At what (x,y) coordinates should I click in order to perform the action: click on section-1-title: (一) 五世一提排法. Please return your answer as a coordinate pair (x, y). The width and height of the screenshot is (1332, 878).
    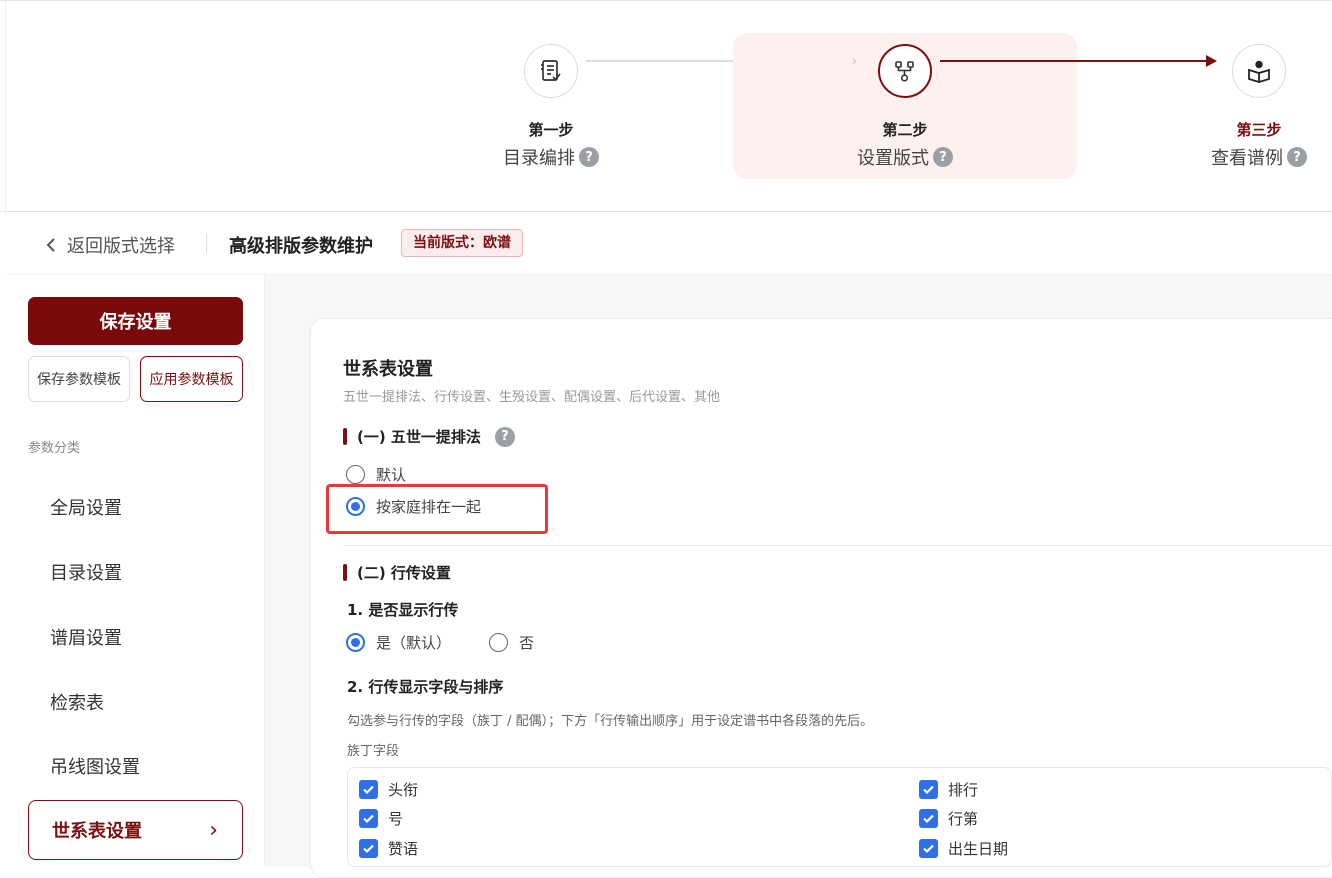
    Looking at the image, I should click on (419, 437).